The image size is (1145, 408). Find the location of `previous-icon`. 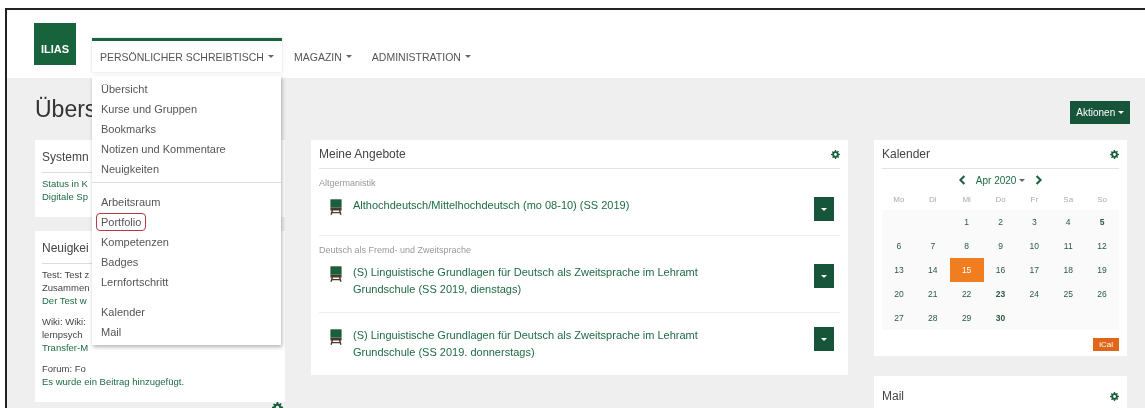

previous-icon is located at coordinates (961, 180).